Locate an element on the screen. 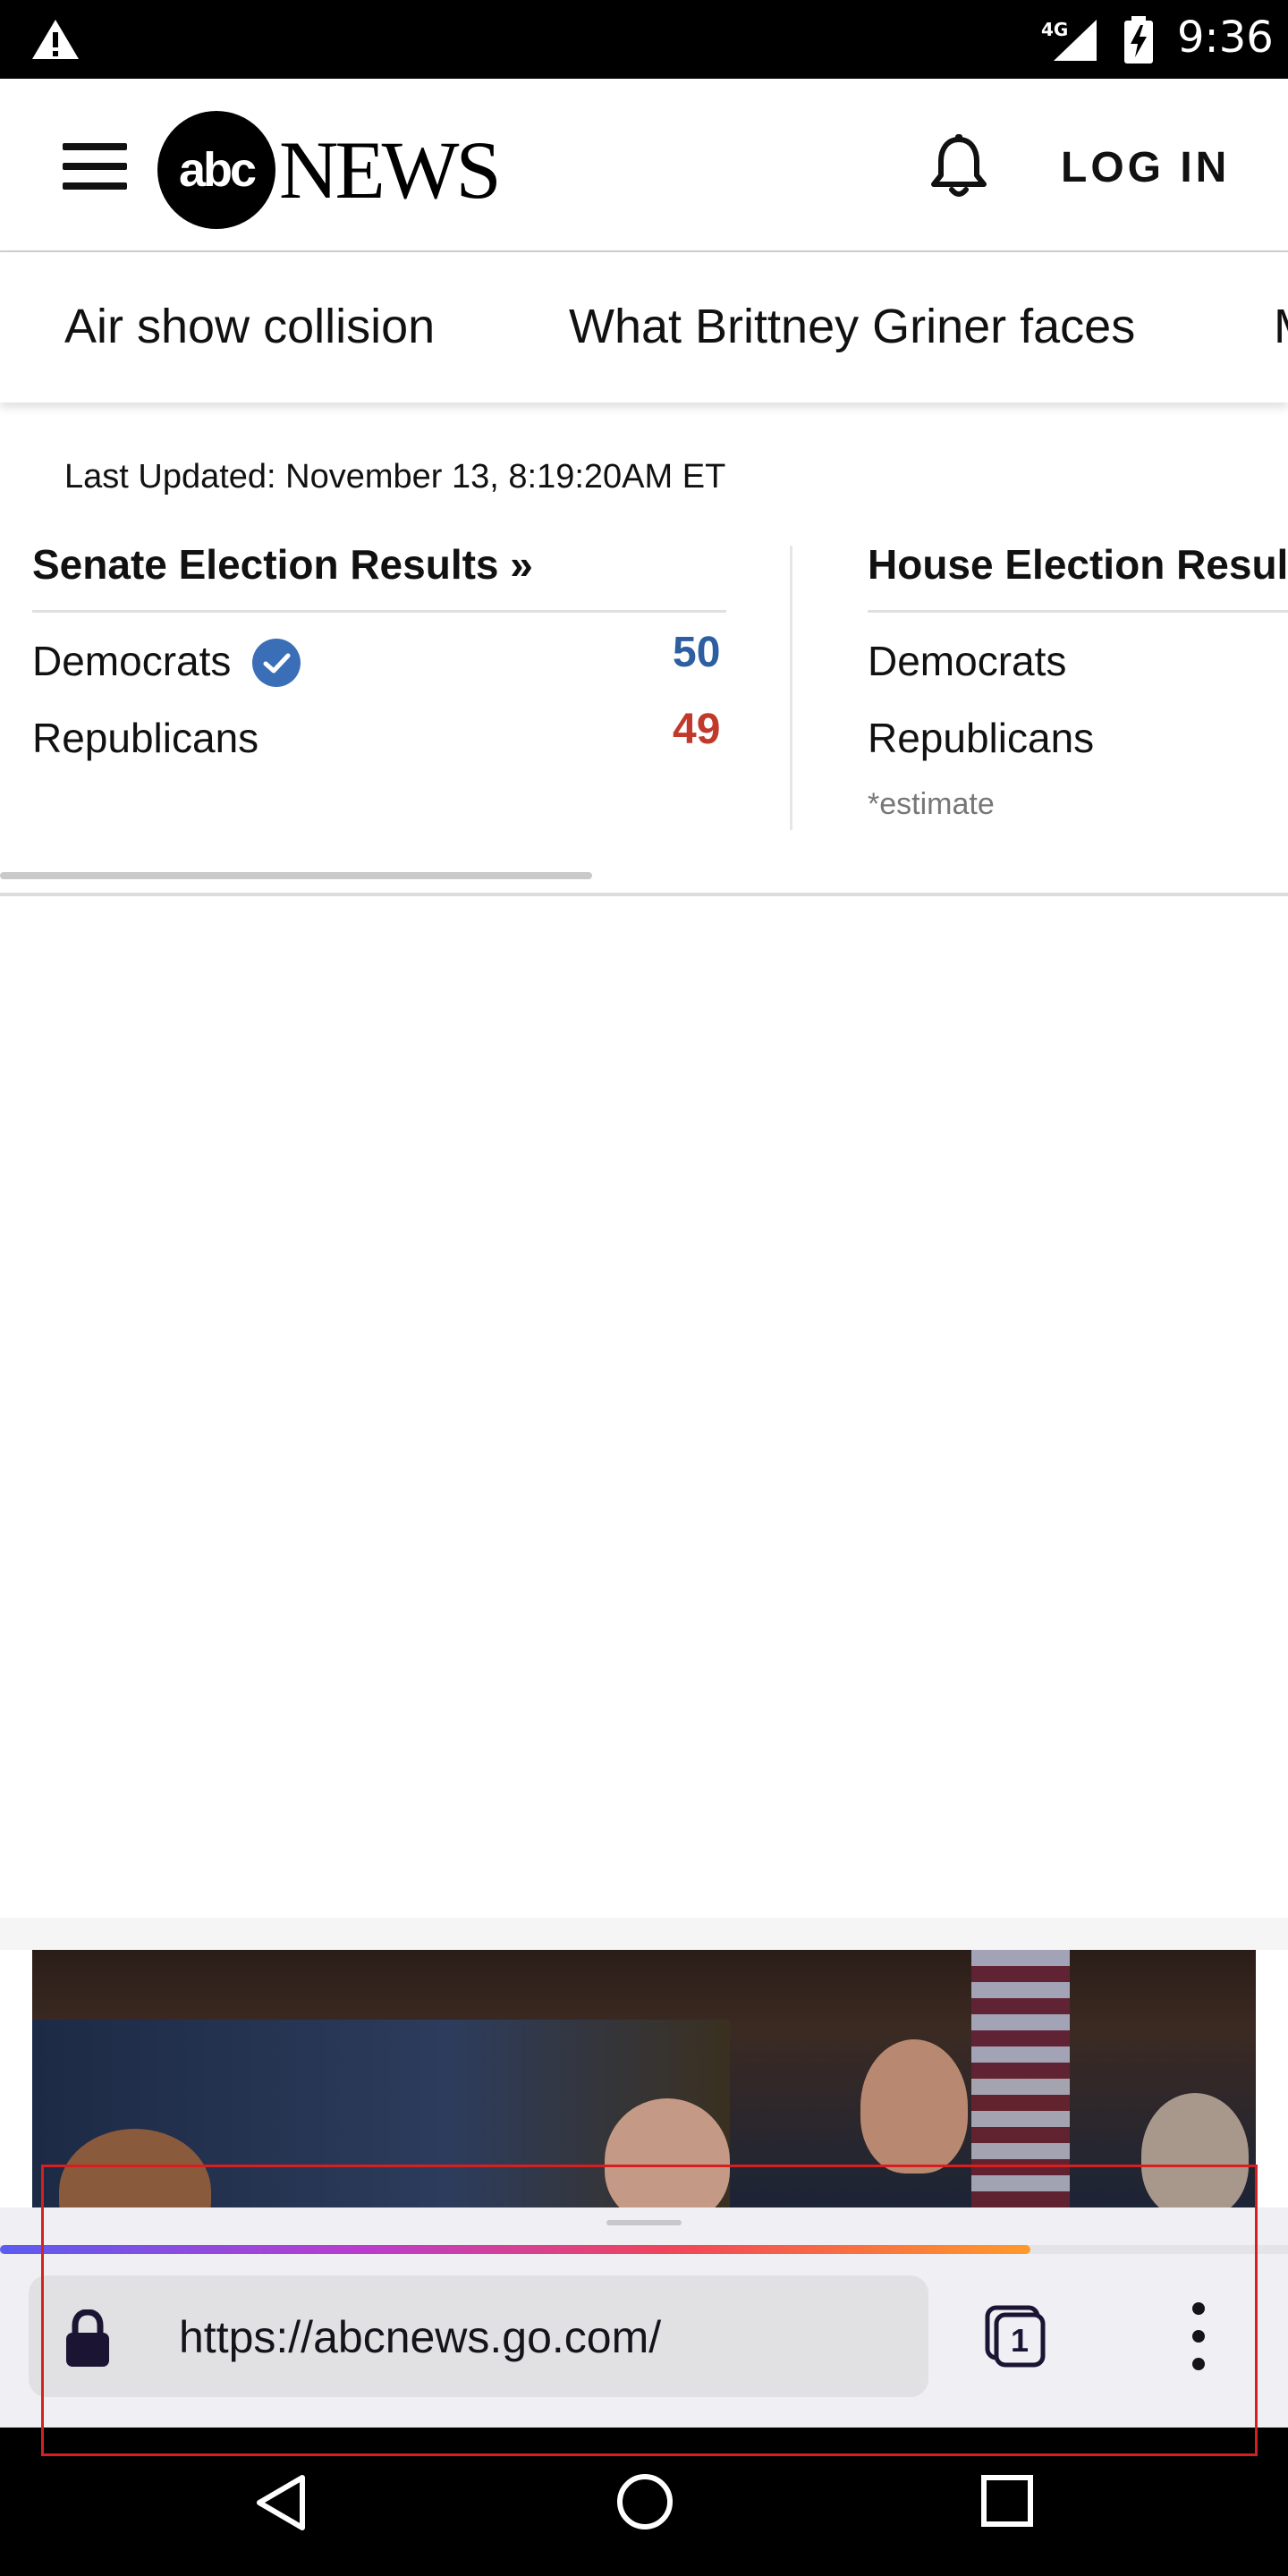 The width and height of the screenshot is (1288, 2576). home-icon is located at coordinates (644, 2501).